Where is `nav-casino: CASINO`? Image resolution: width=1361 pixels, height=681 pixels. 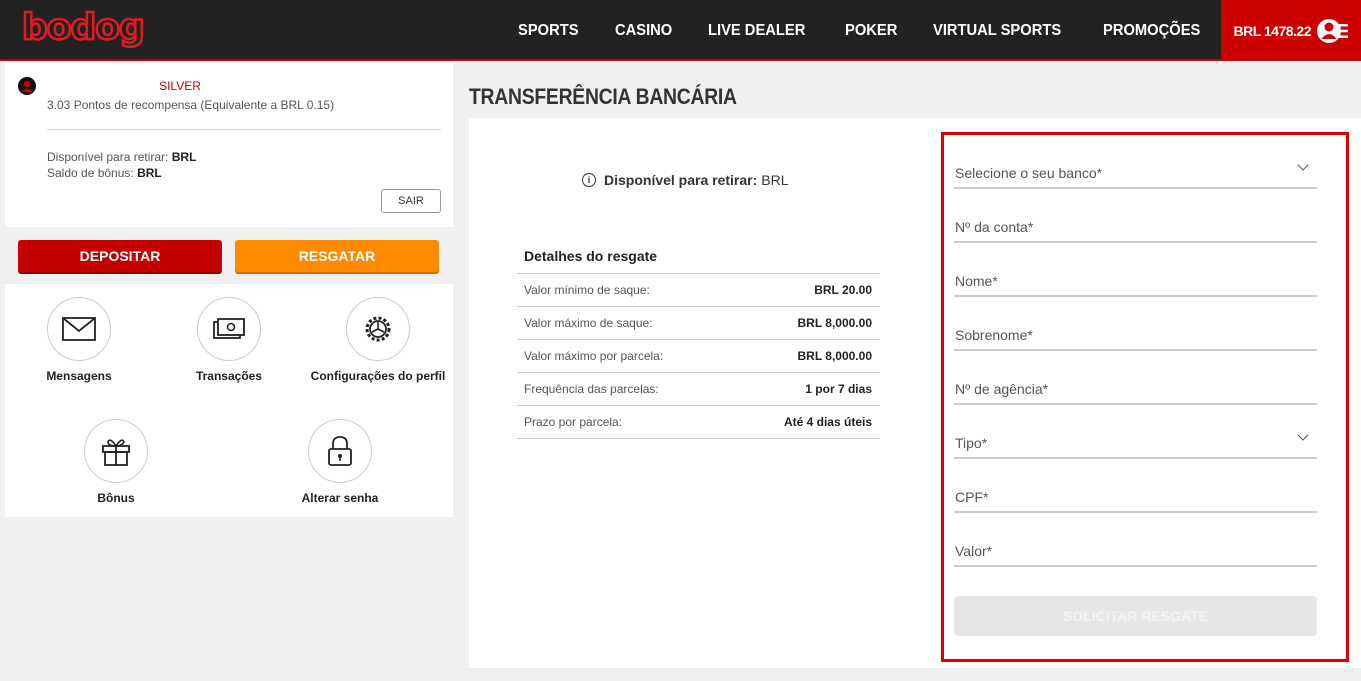 nav-casino: CASINO is located at coordinates (643, 31).